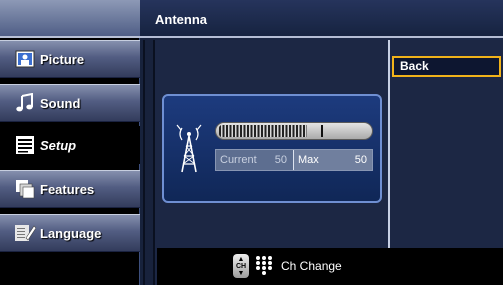 Image resolution: width=503 pixels, height=285 pixels. What do you see at coordinates (25, 103) in the screenshot?
I see `music-note-icon` at bounding box center [25, 103].